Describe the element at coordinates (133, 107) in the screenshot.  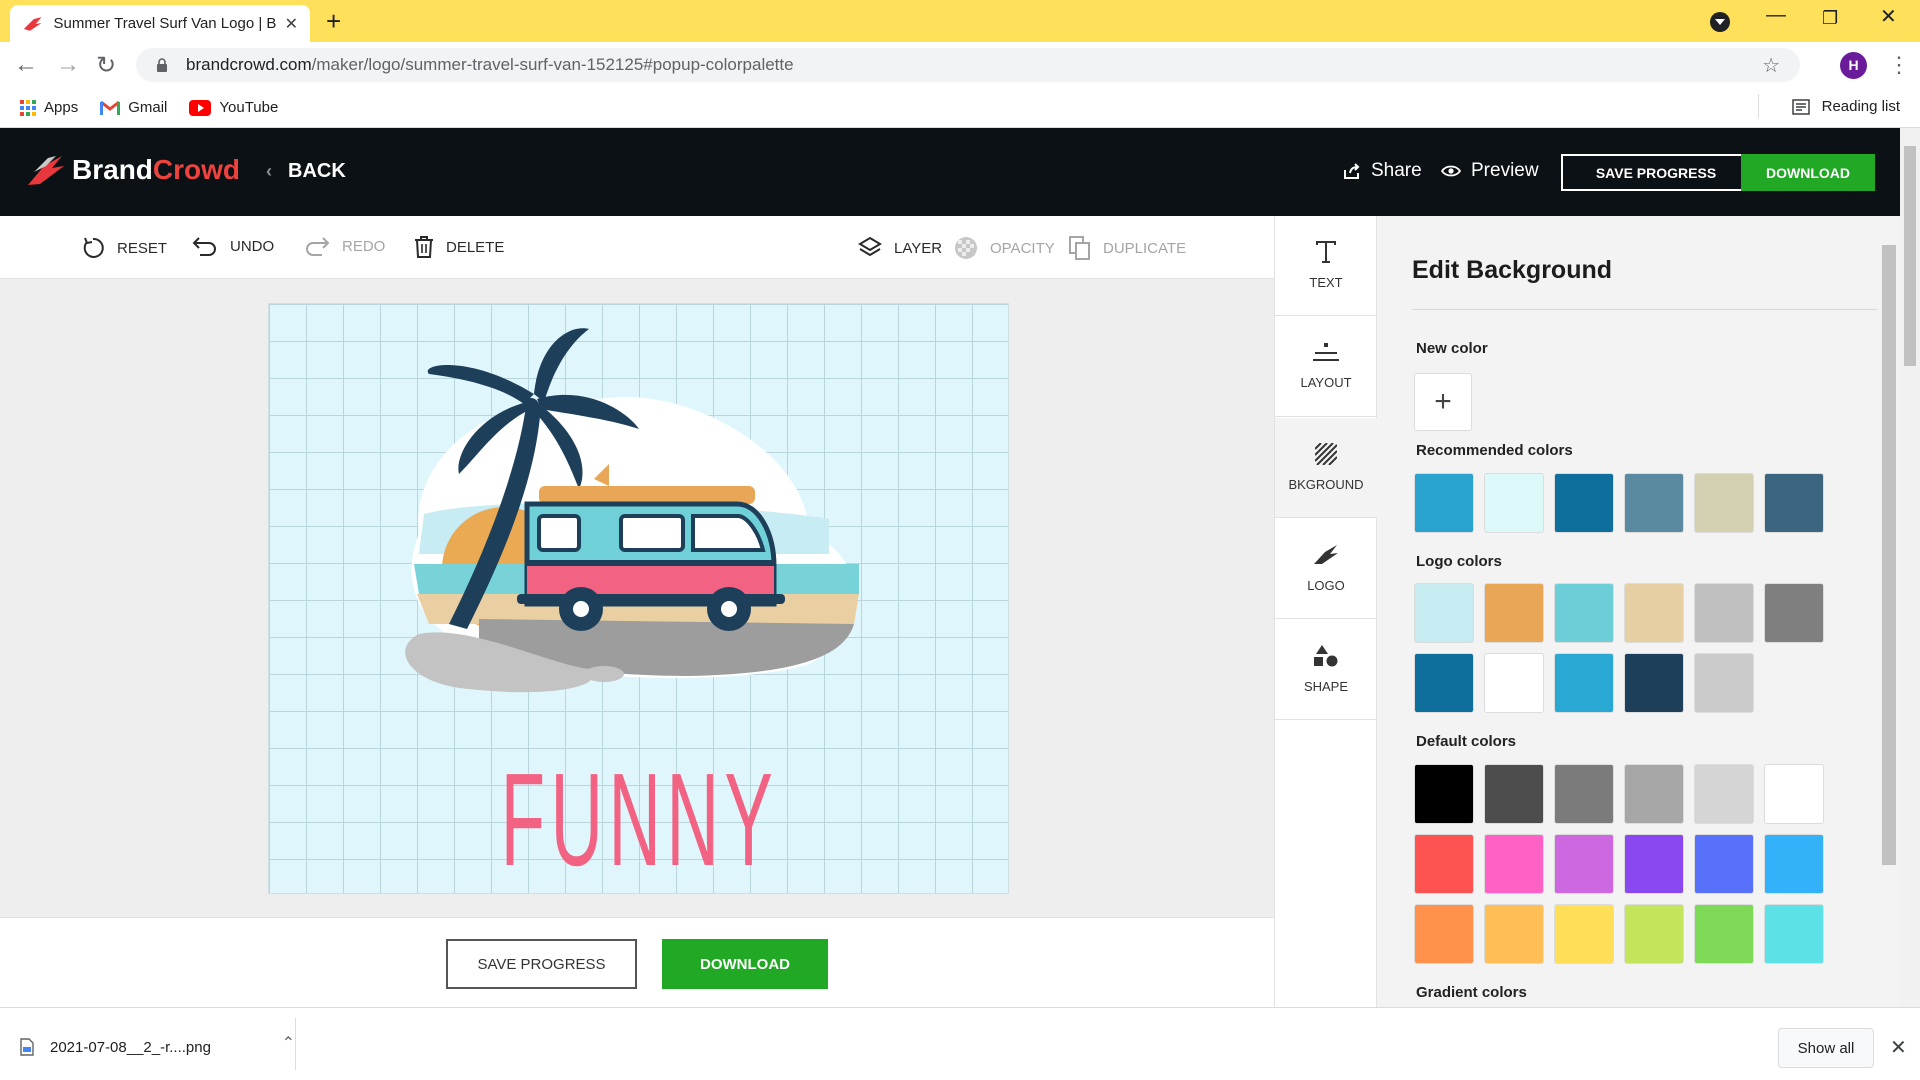
I see `bookmark-gmail: Gmail` at that location.